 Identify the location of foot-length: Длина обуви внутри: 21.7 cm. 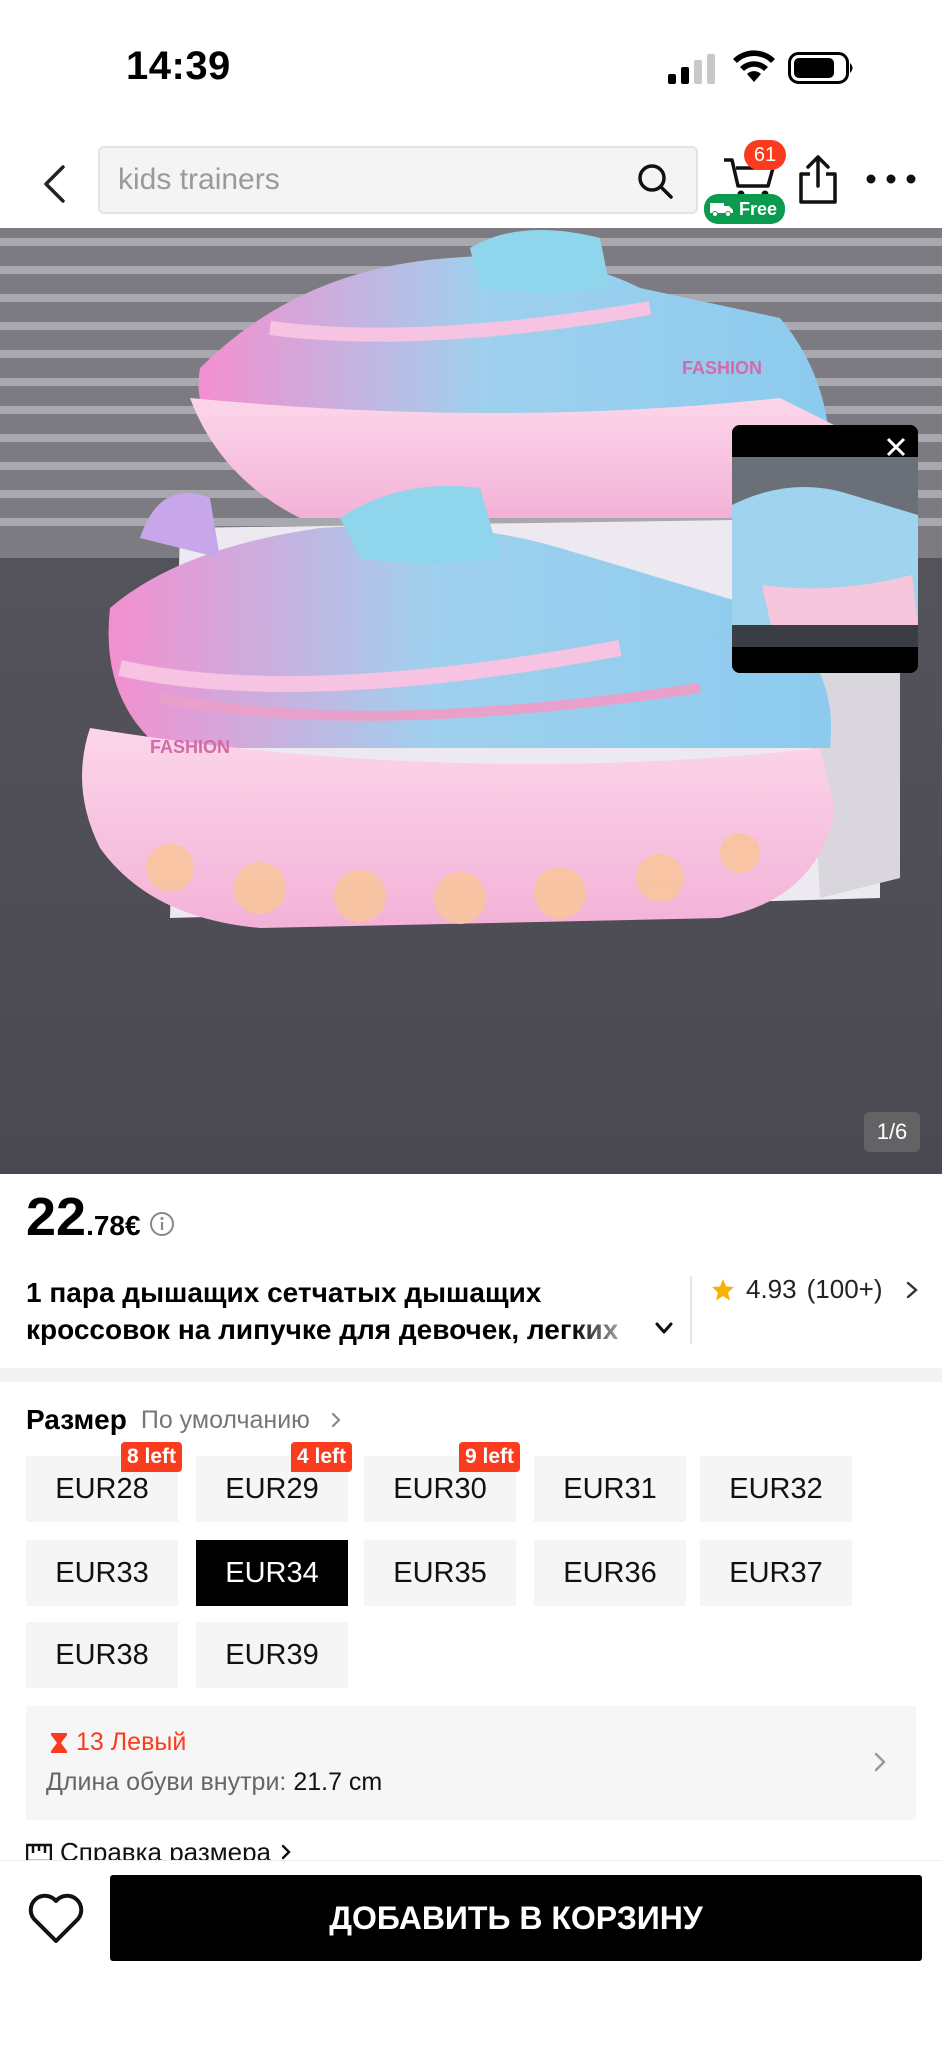
(214, 1782).